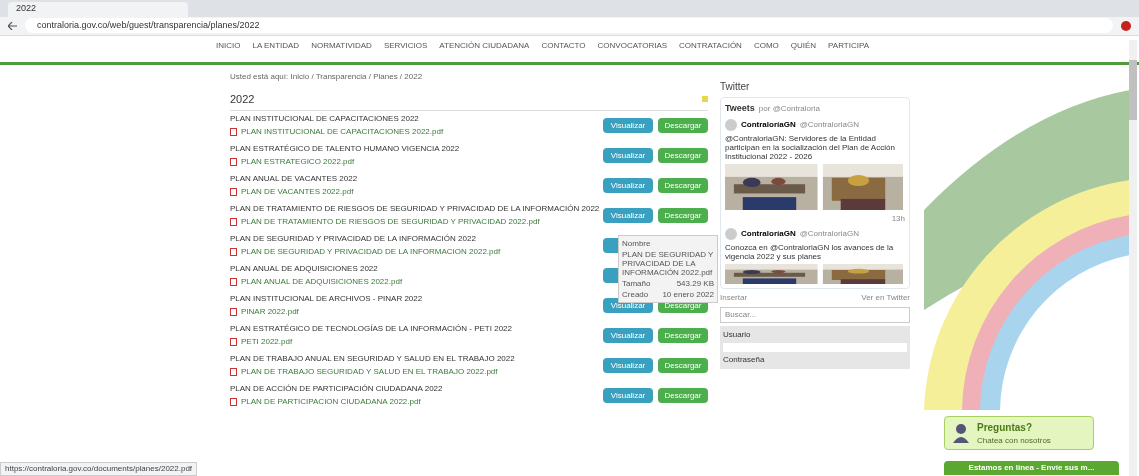 Image resolution: width=1139 pixels, height=476 pixels. Describe the element at coordinates (898, 218) in the screenshot. I see `tweet-time: 13h` at that location.